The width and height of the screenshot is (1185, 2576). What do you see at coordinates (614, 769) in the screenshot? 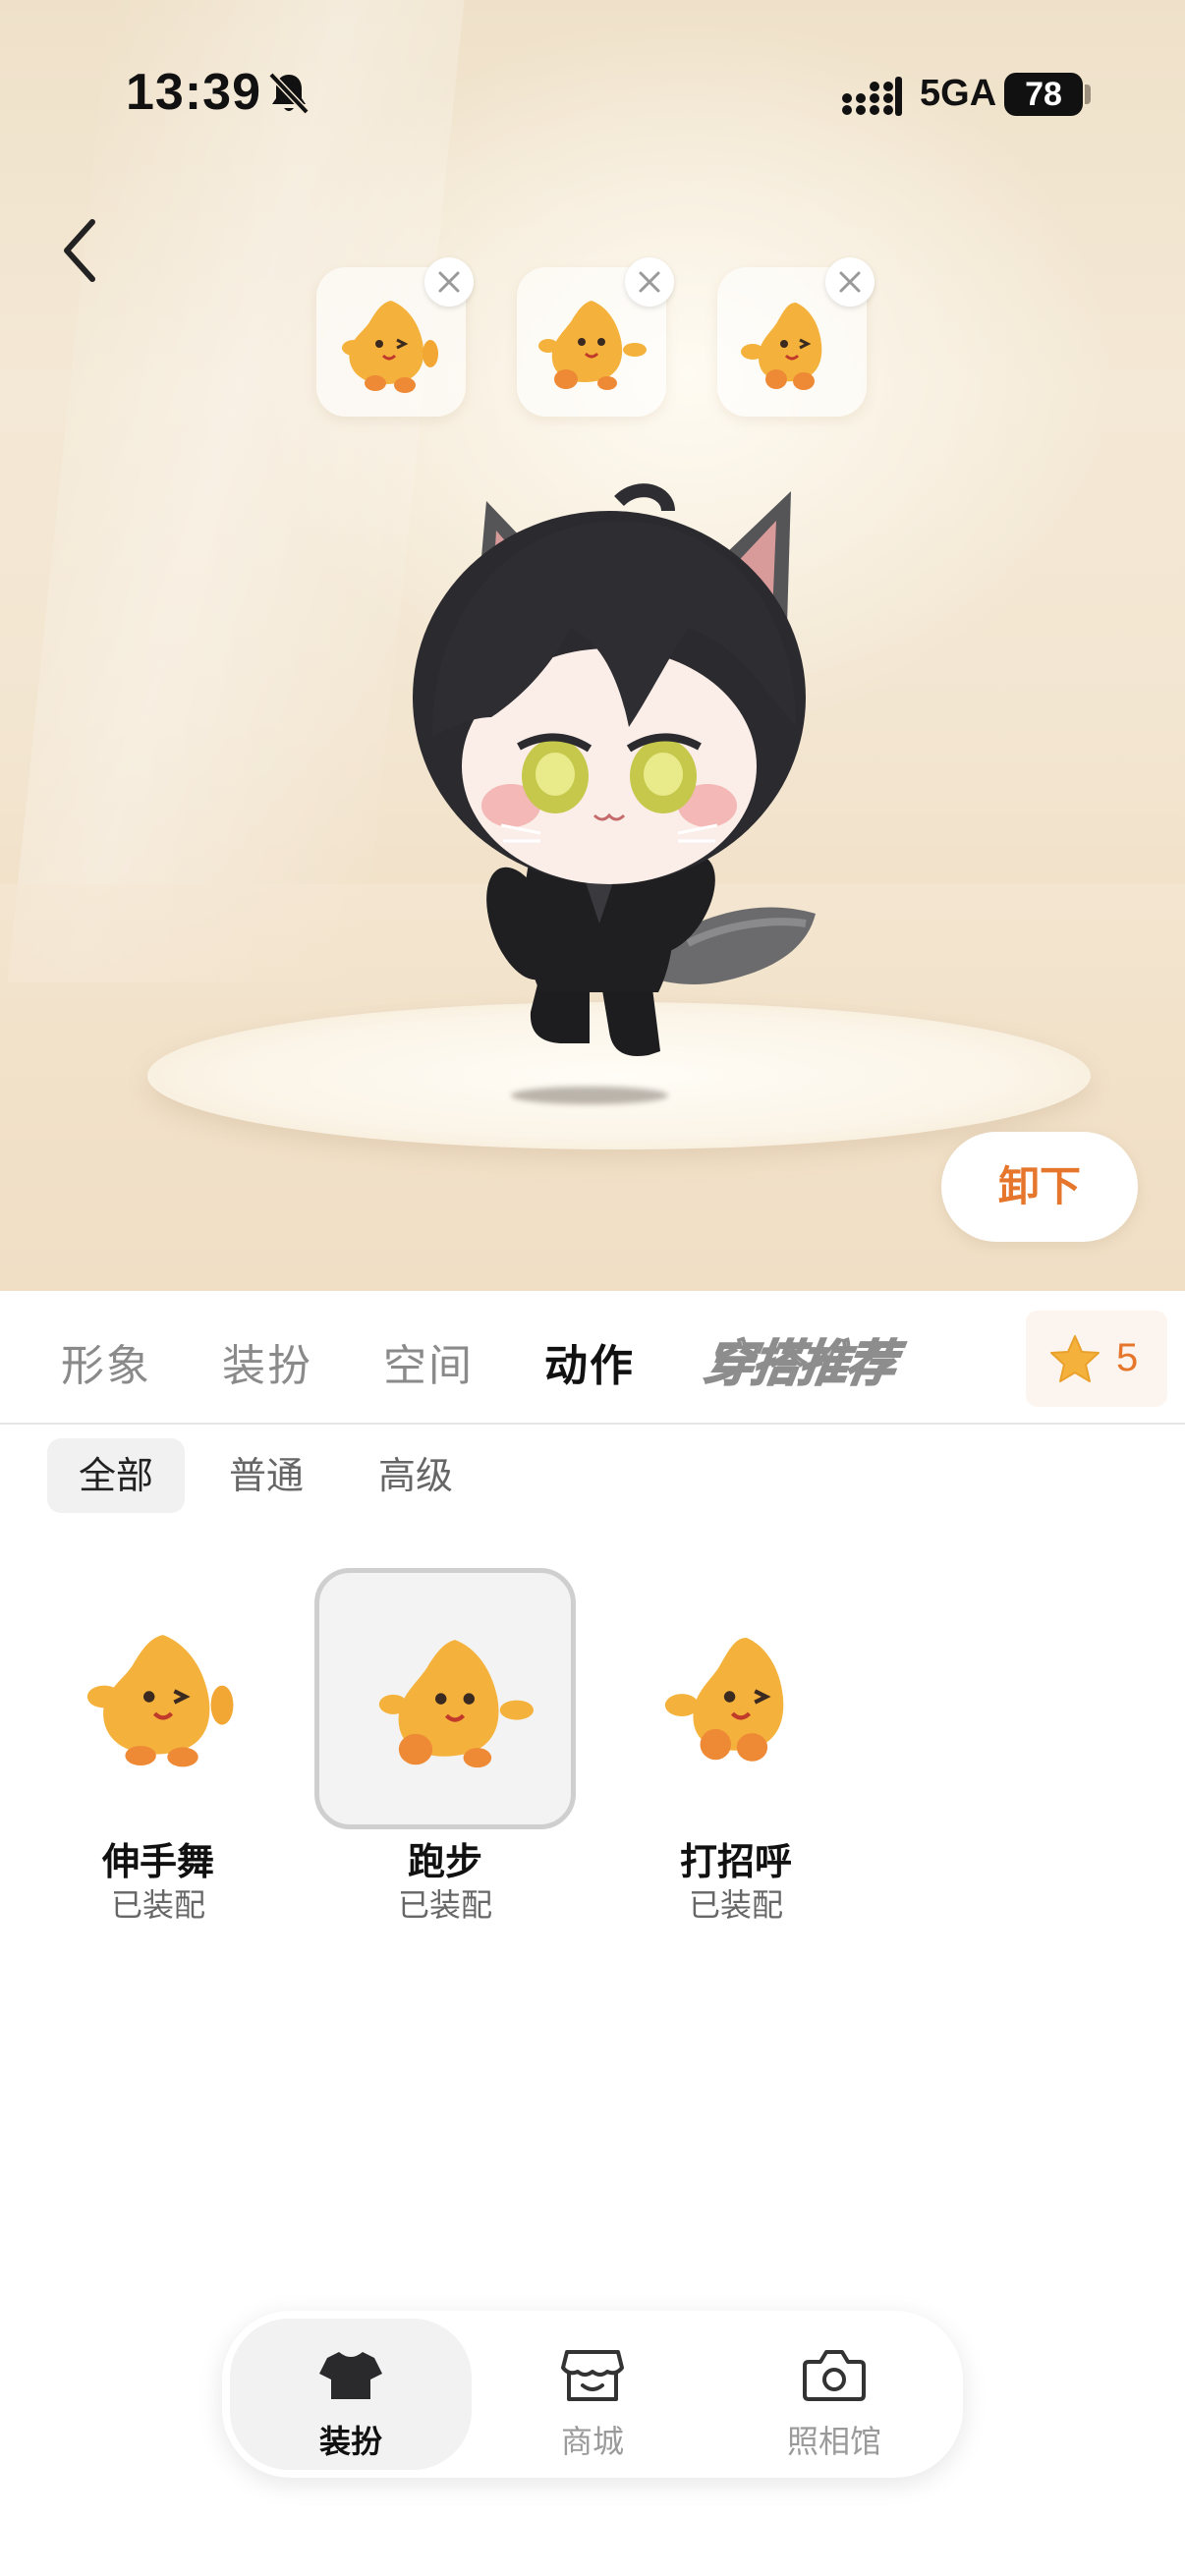
I see `avatar-character` at bounding box center [614, 769].